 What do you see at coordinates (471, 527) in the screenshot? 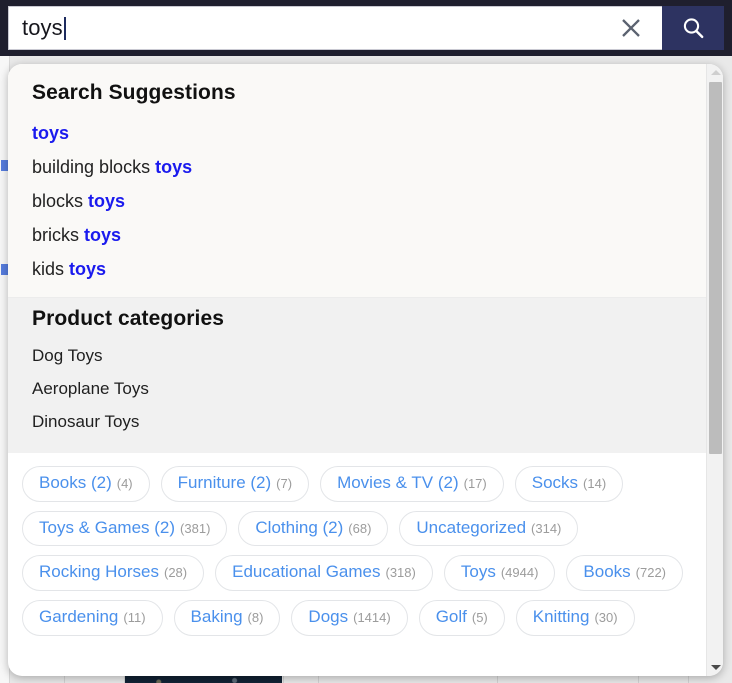
I see `category-tag-label: Uncategorized` at bounding box center [471, 527].